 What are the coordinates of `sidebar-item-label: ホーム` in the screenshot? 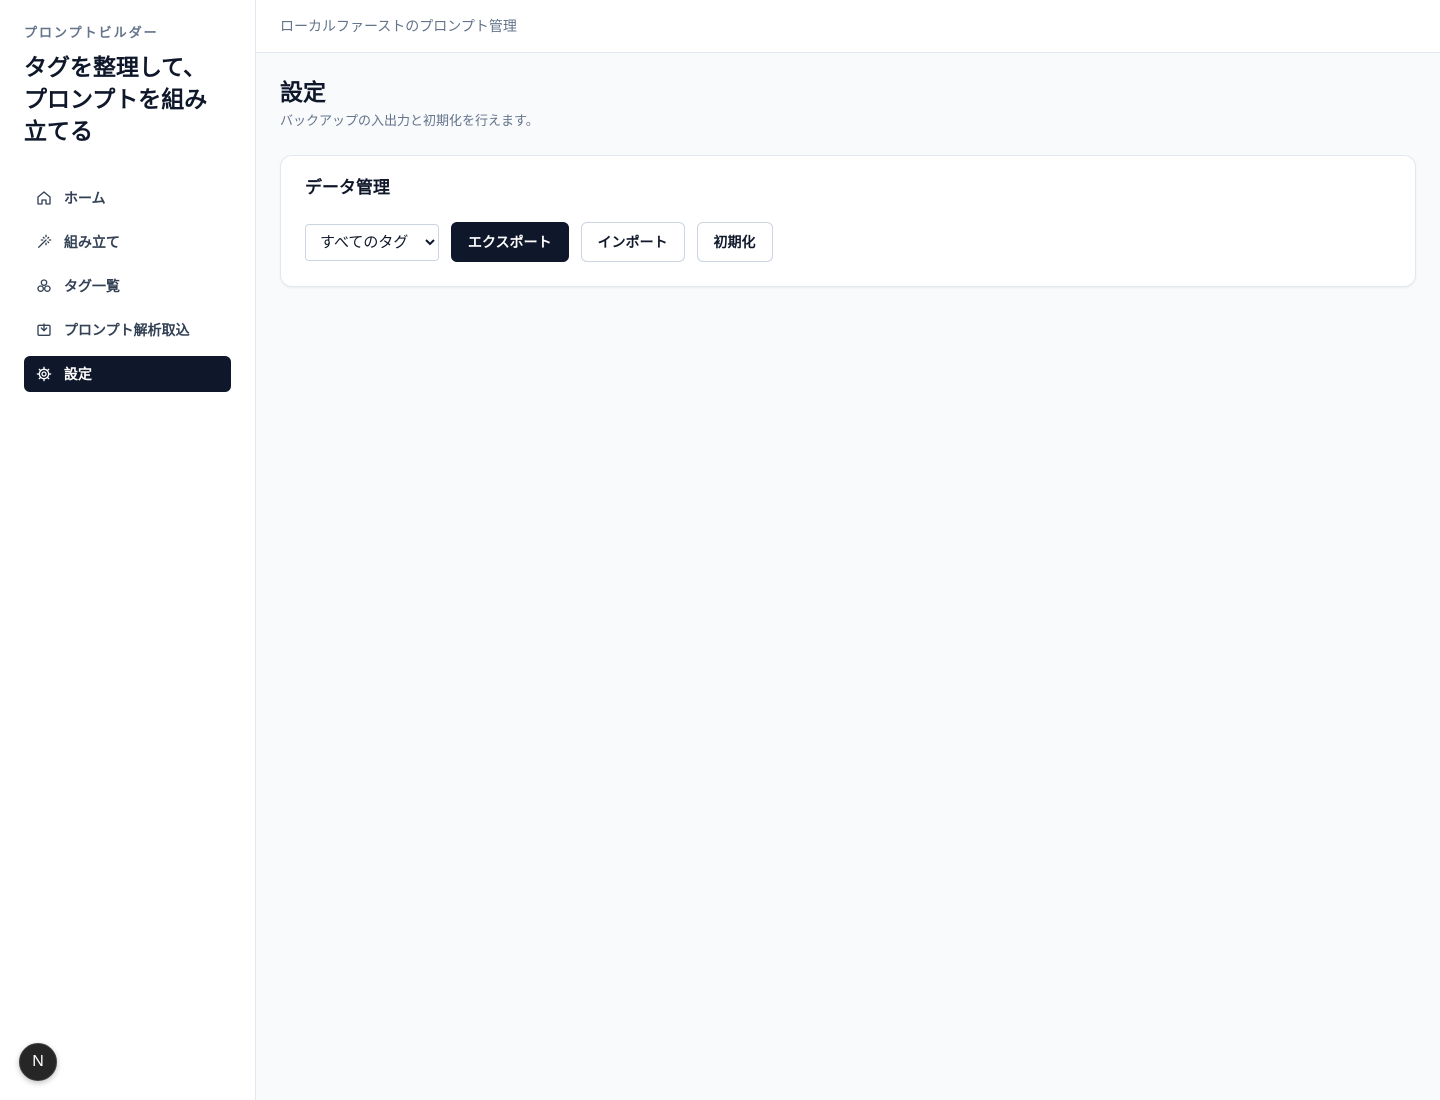 It's located at (85, 199).